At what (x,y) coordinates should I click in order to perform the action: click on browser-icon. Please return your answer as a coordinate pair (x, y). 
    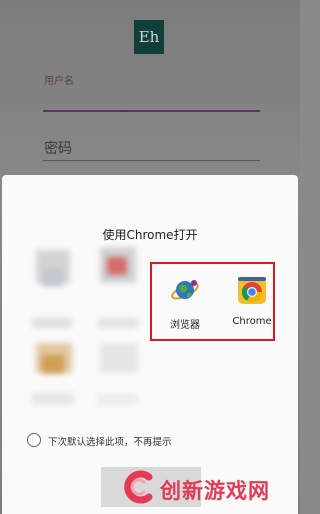
    Looking at the image, I should click on (185, 290).